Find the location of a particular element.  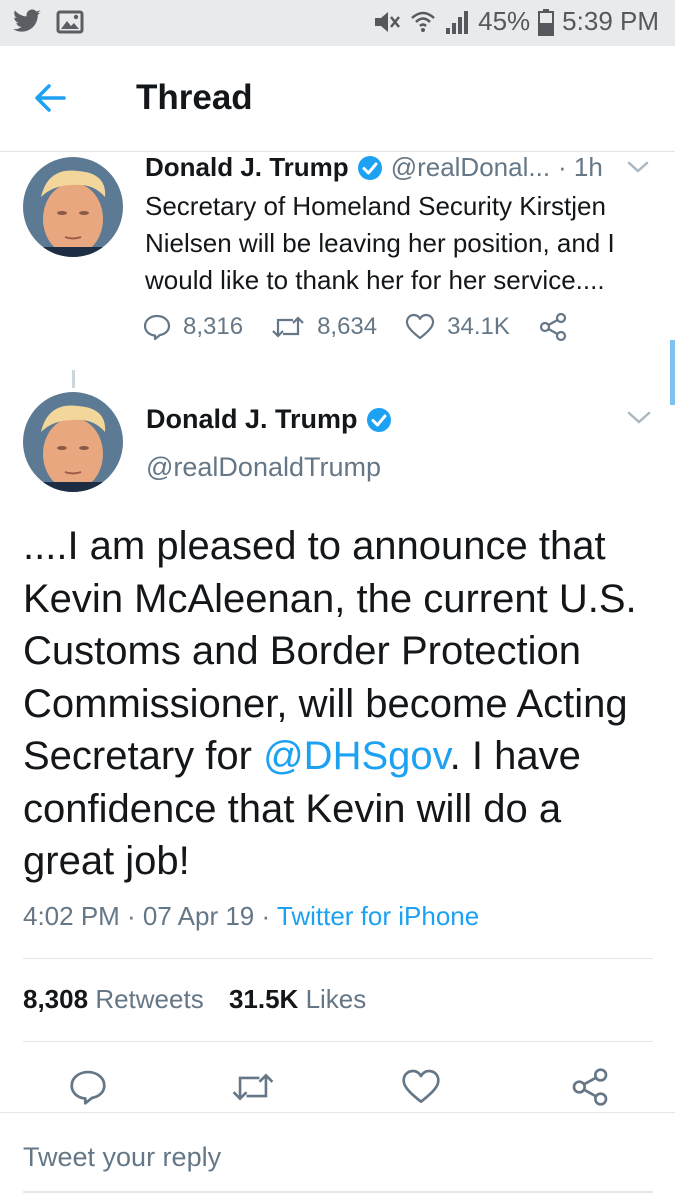

back-button is located at coordinates (50, 98).